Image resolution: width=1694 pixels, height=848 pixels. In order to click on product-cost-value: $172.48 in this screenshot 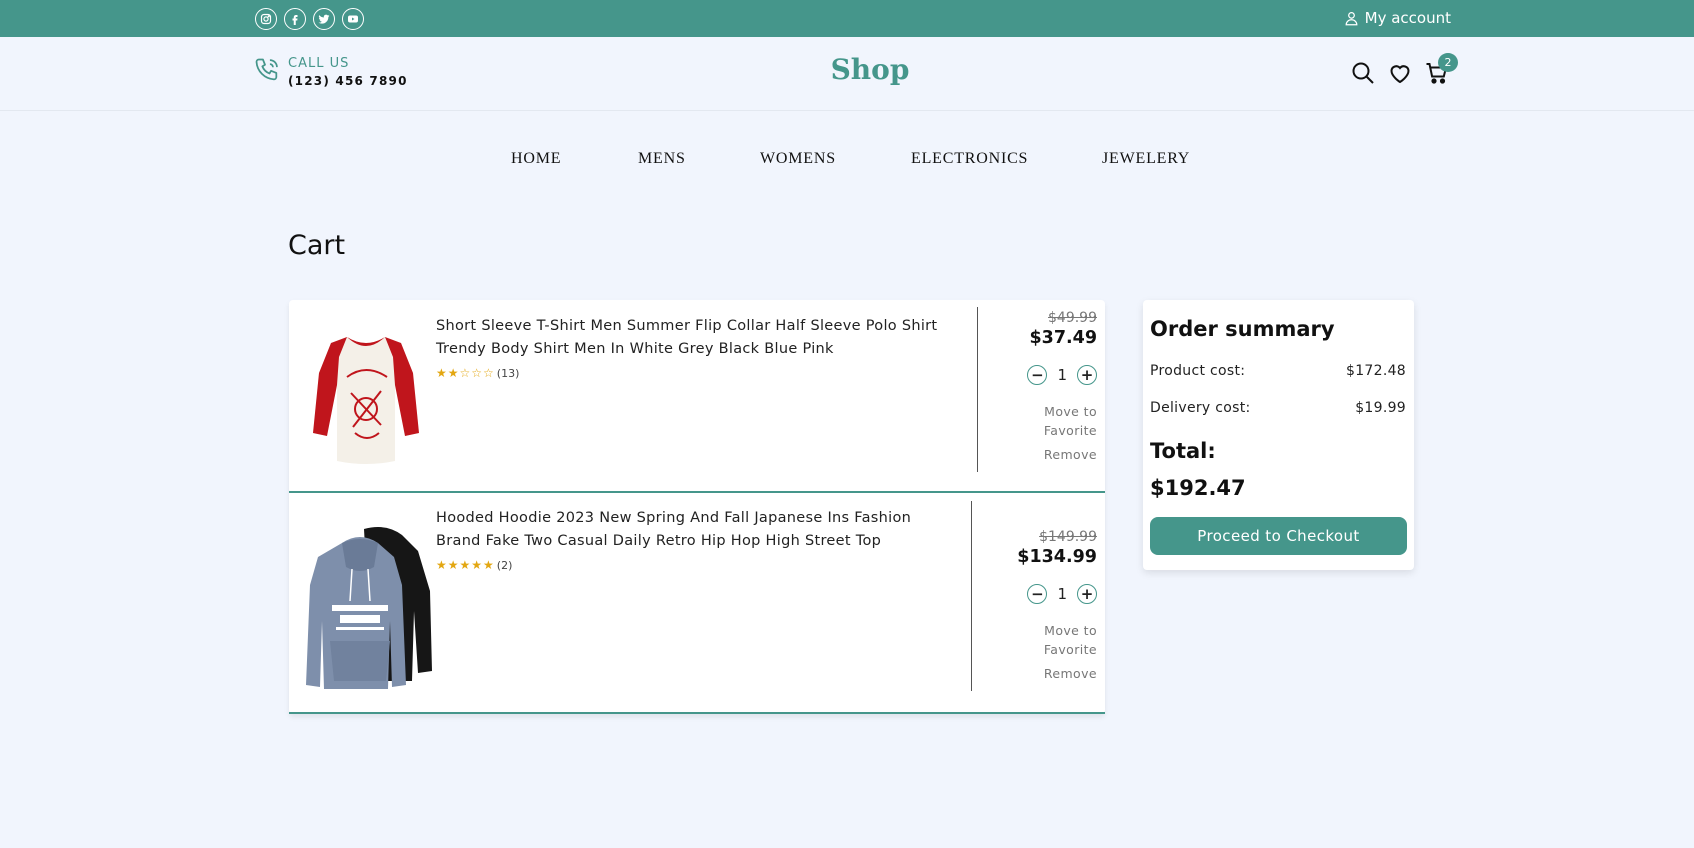, I will do `click(1376, 371)`.